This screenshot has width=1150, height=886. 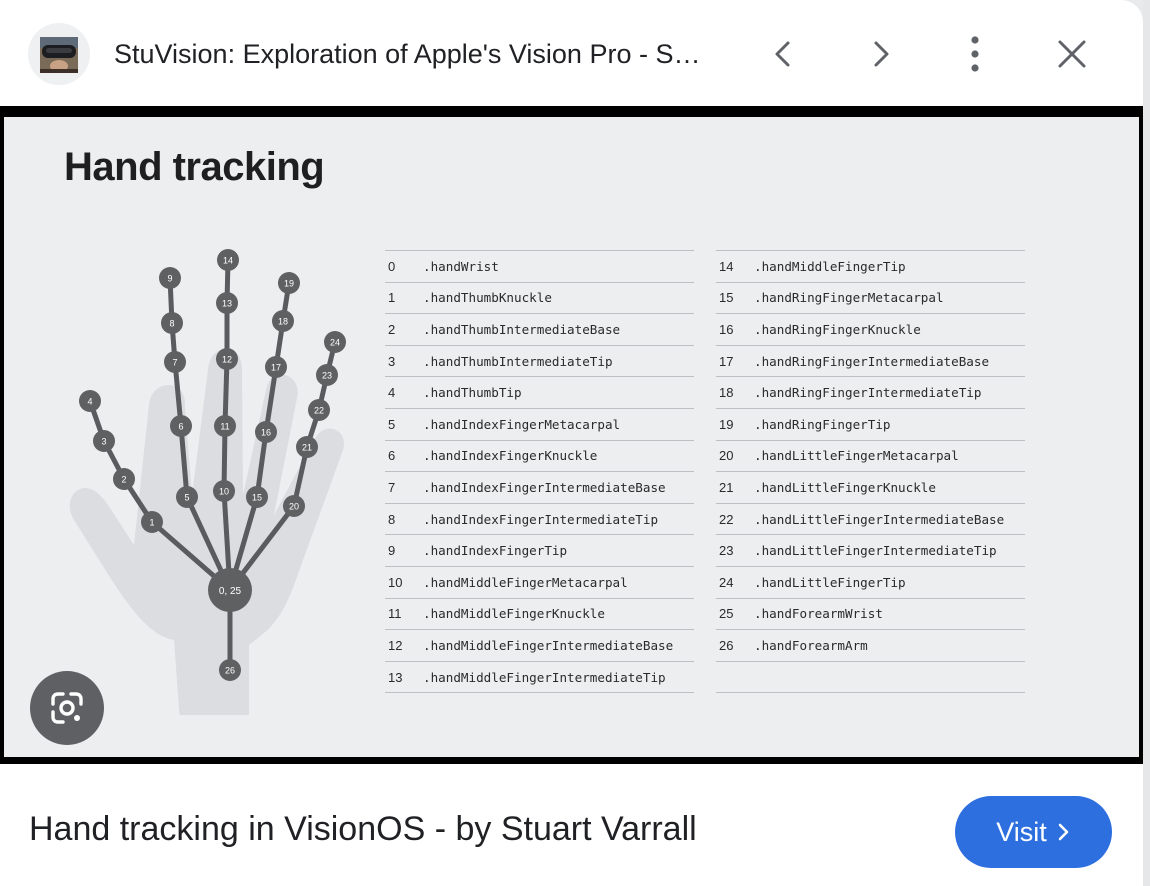 I want to click on joint-table-row: 2 .handThumbIntermediateBase, so click(x=539, y=330).